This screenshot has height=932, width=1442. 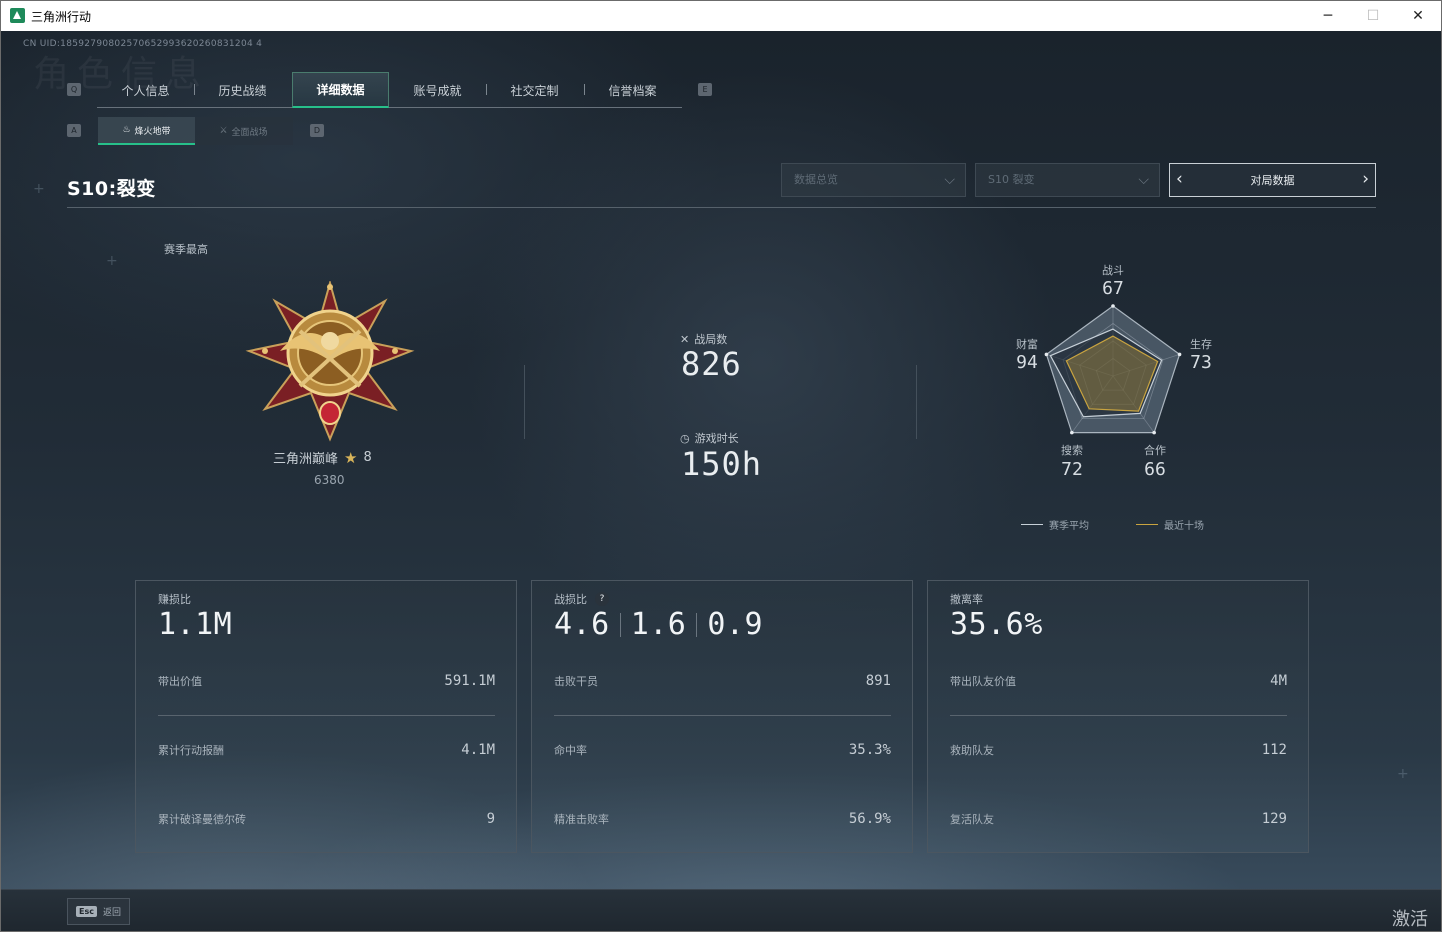 I want to click on stat-value: 4.1M, so click(x=478, y=750).